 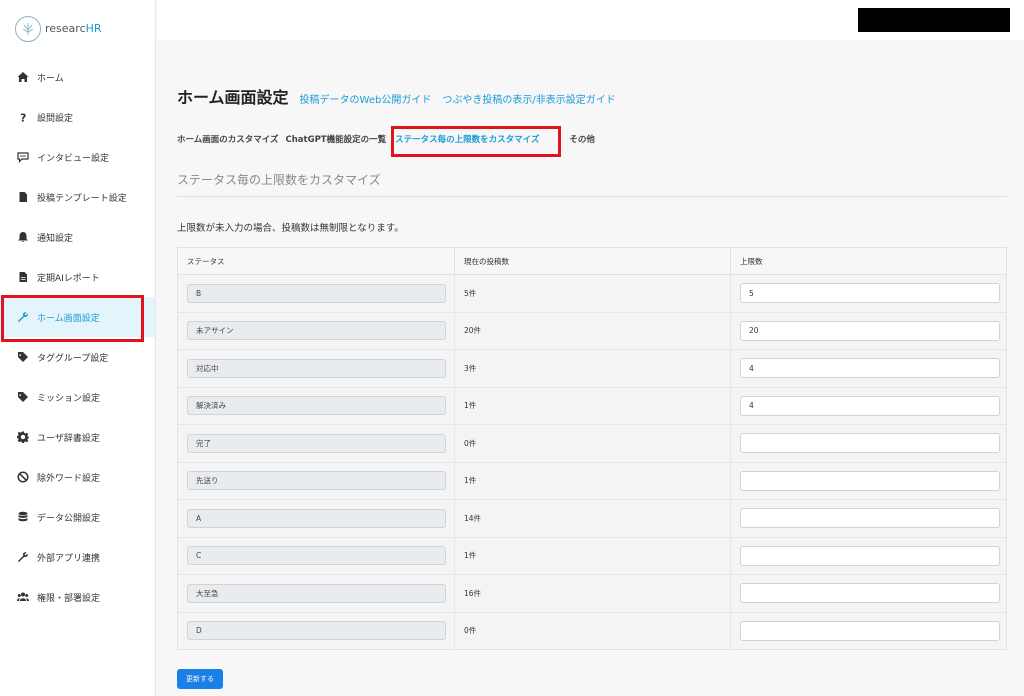 I want to click on current-count-cell: 14件, so click(x=592, y=518).